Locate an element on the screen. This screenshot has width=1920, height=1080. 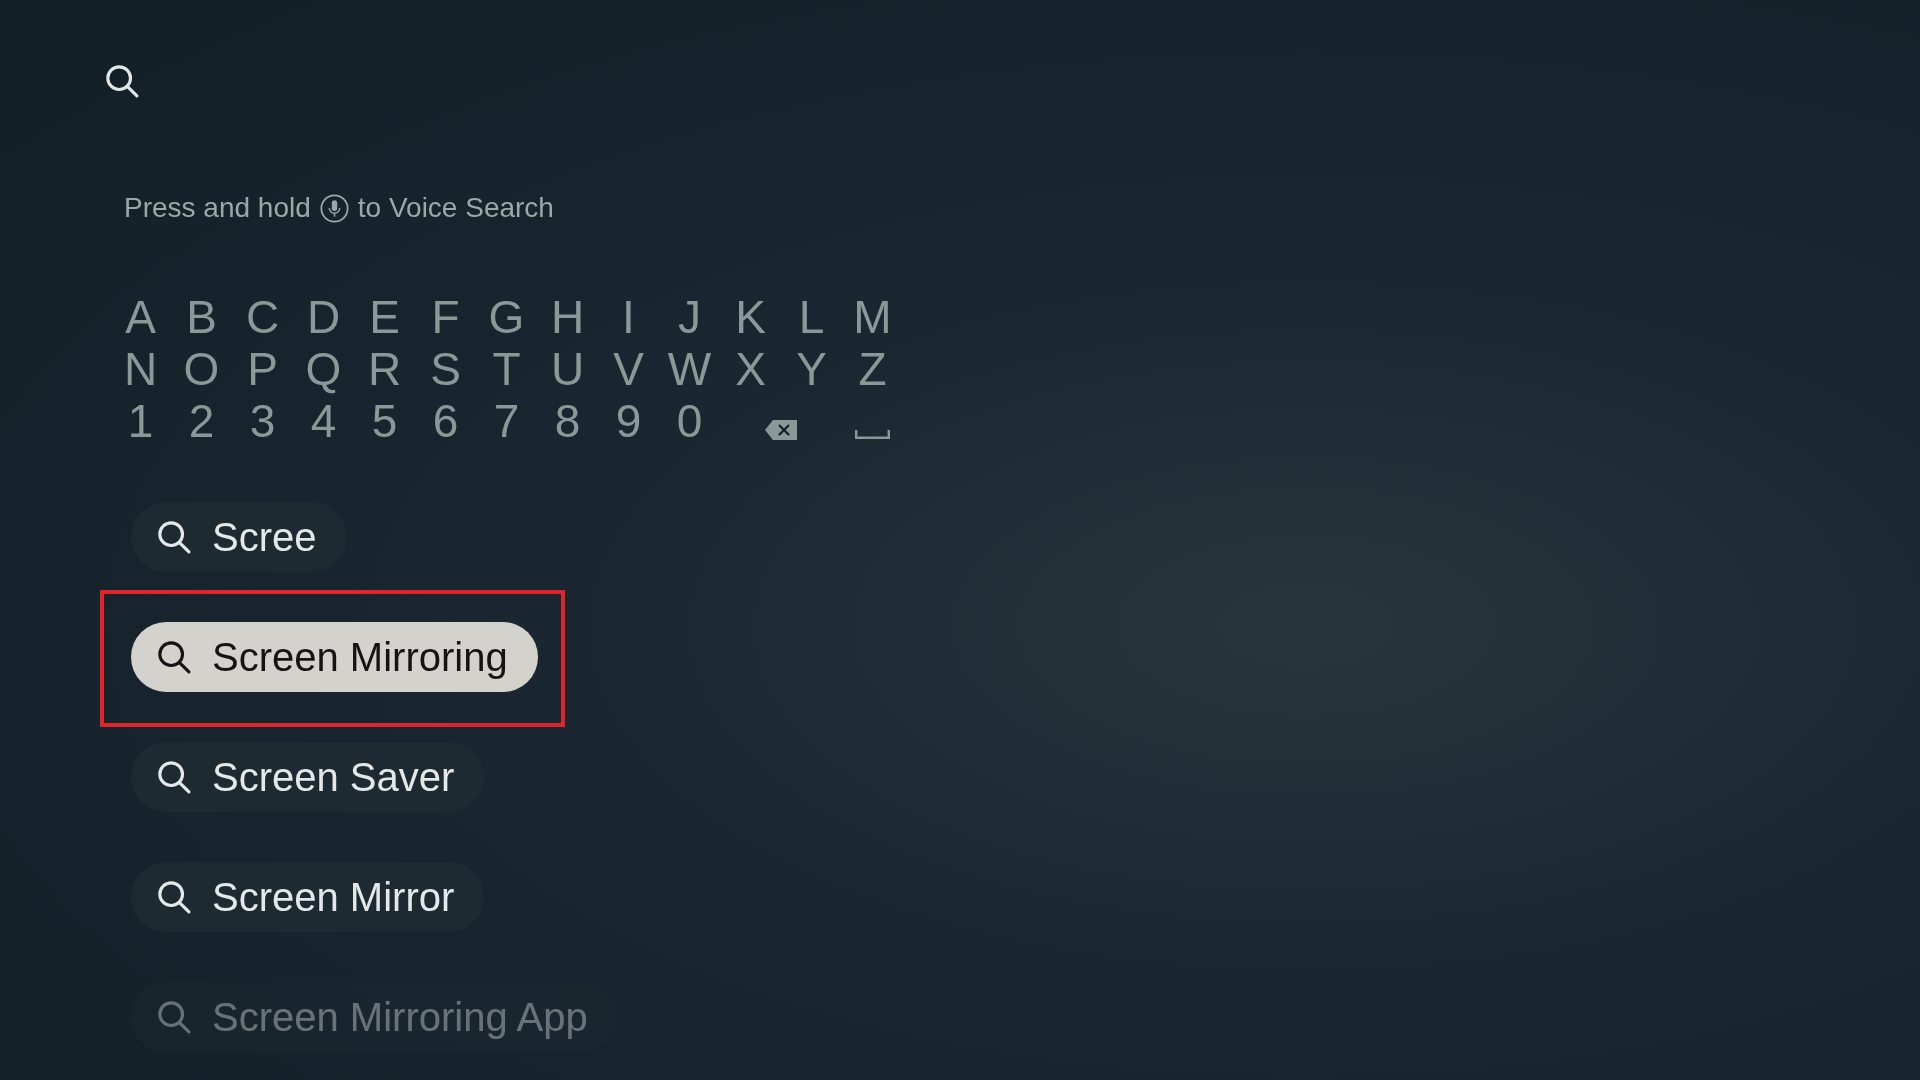
keyboard-key: 2 is located at coordinates (201, 421).